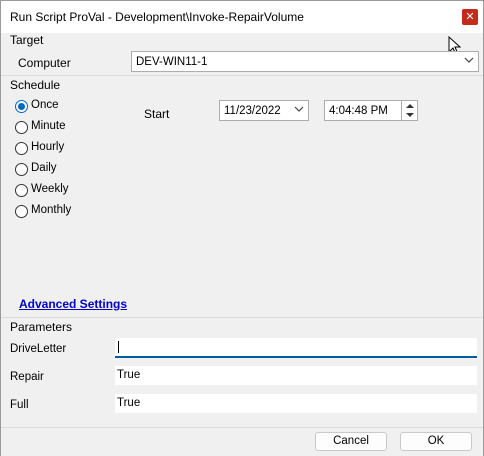 Image resolution: width=484 pixels, height=456 pixels. Describe the element at coordinates (172, 62) in the screenshot. I see `computer-select-value: DEV-WIN11-1` at that location.